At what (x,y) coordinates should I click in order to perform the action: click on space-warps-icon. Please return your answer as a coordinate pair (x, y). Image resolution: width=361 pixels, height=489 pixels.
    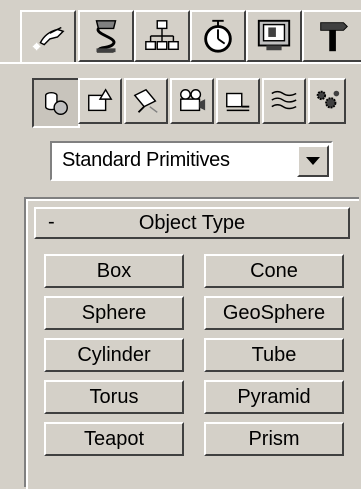
    Looking at the image, I should click on (284, 100).